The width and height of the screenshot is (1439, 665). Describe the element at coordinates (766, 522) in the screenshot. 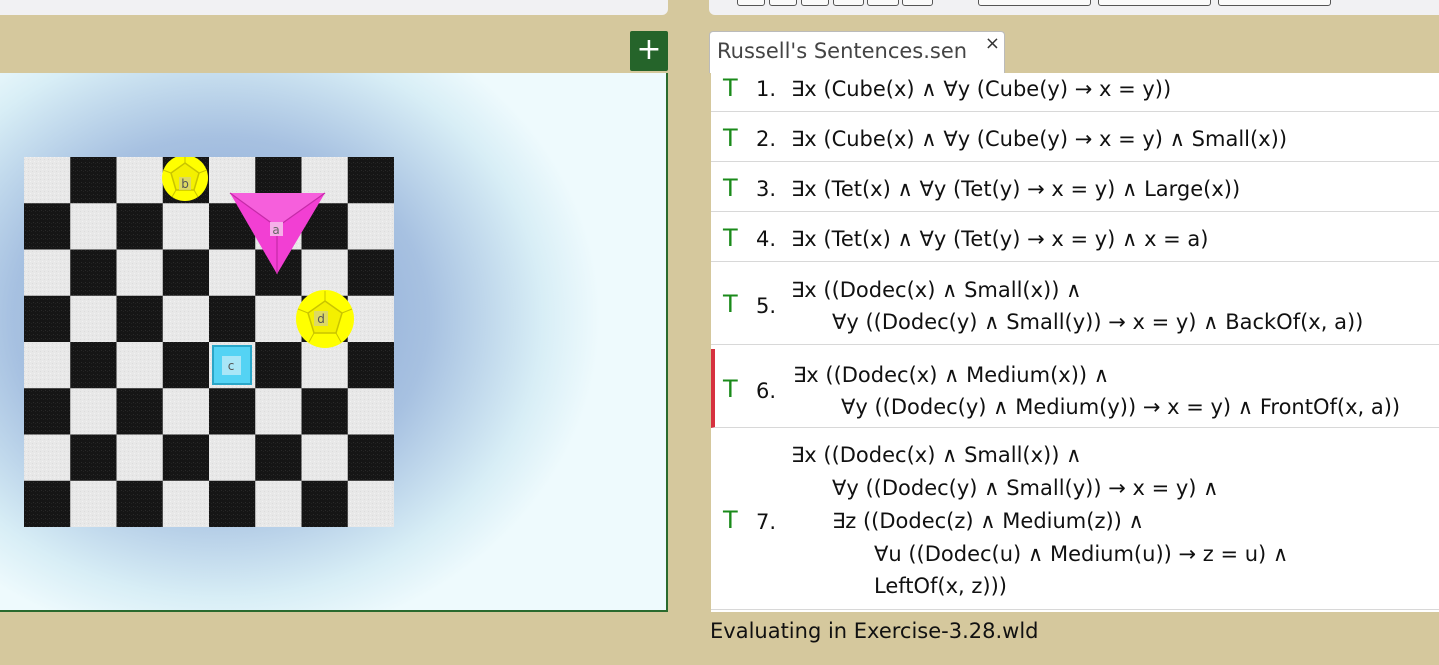

I see `sentence-number: 7.` at that location.